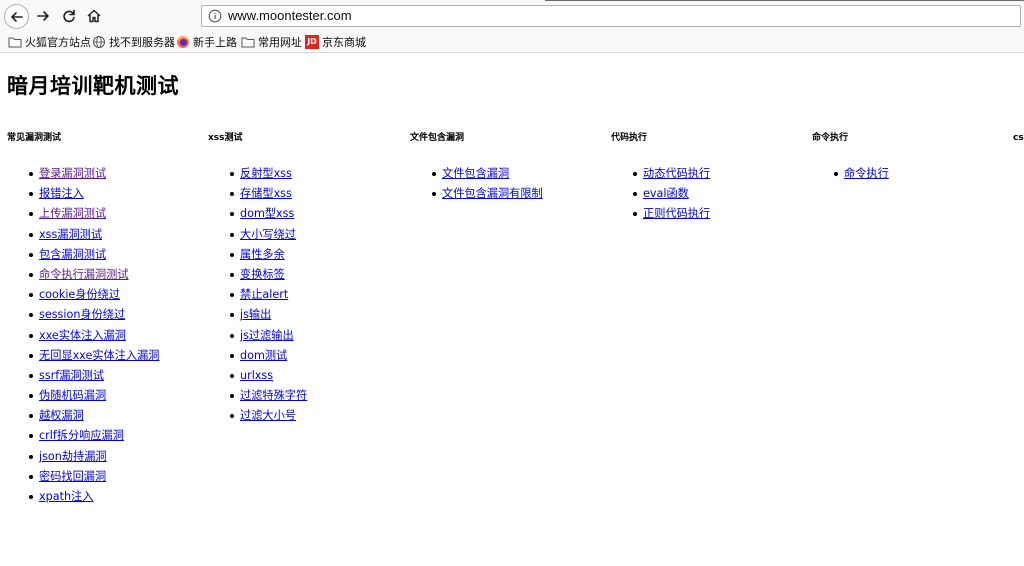 The image size is (1024, 566). I want to click on test-link: xpath注入, so click(66, 496).